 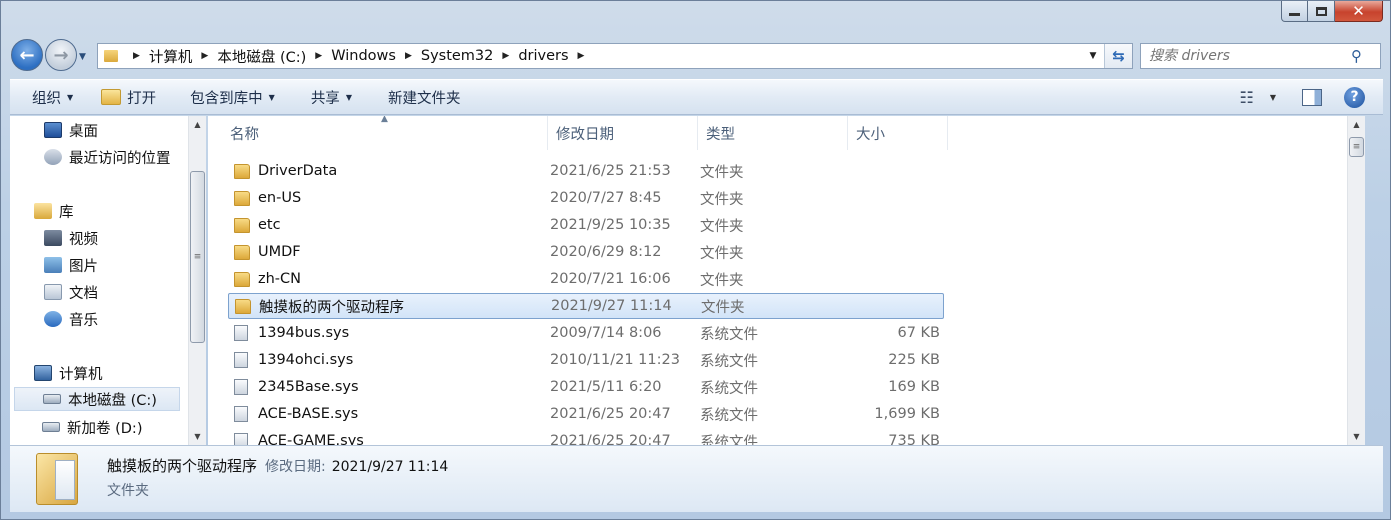 What do you see at coordinates (71, 319) in the screenshot?
I see `nav-item-music: 音乐` at bounding box center [71, 319].